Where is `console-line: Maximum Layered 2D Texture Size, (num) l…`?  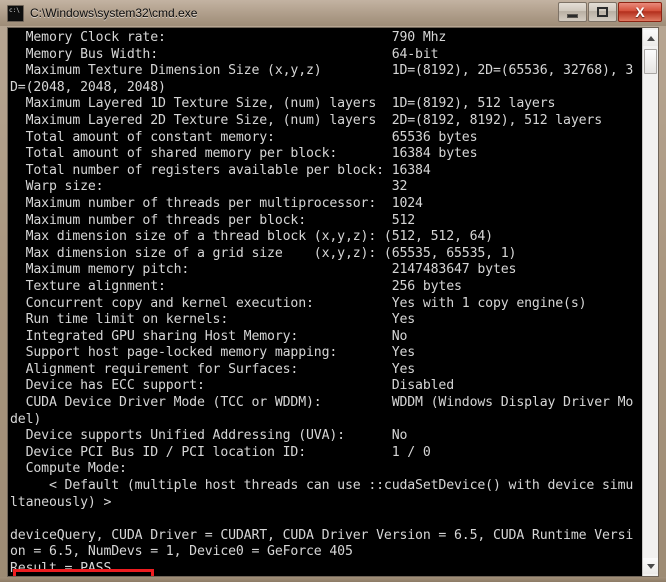
console-line: Maximum Layered 2D Texture Size, (num) l… is located at coordinates (306, 120).